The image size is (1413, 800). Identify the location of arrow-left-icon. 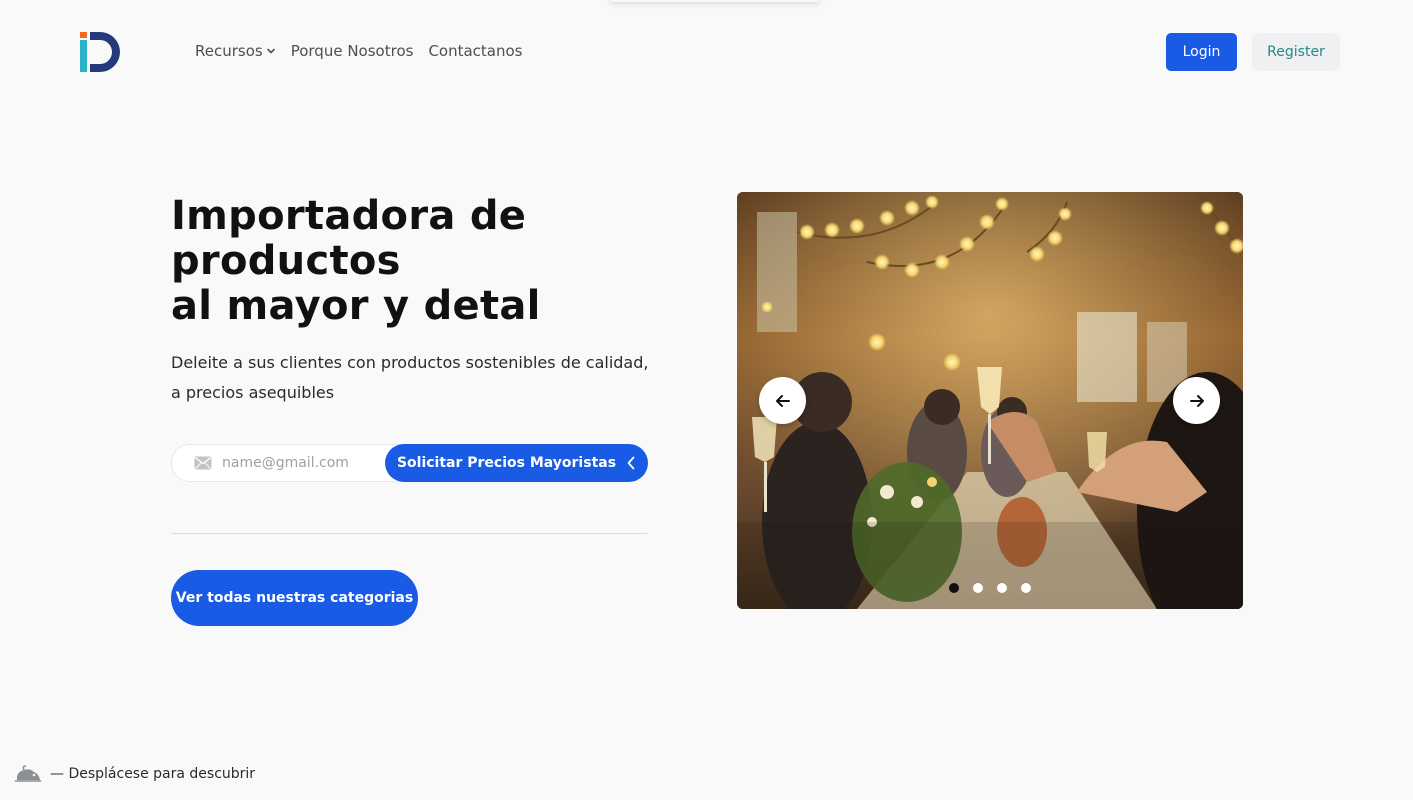
(782, 400).